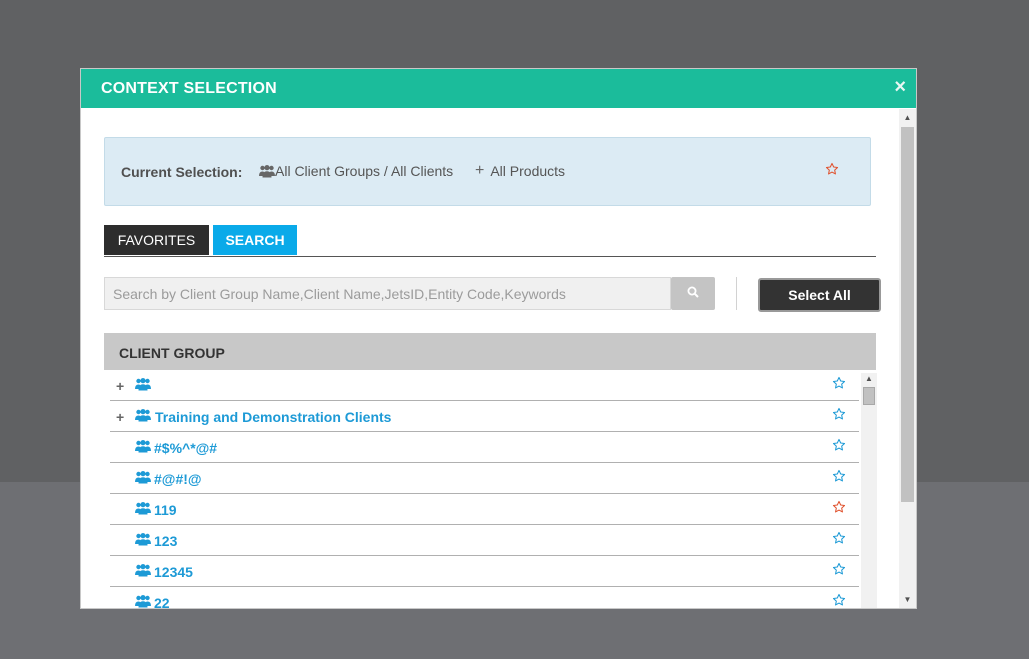 Image resolution: width=1029 pixels, height=659 pixels. I want to click on list-item: 12345, so click(484, 571).